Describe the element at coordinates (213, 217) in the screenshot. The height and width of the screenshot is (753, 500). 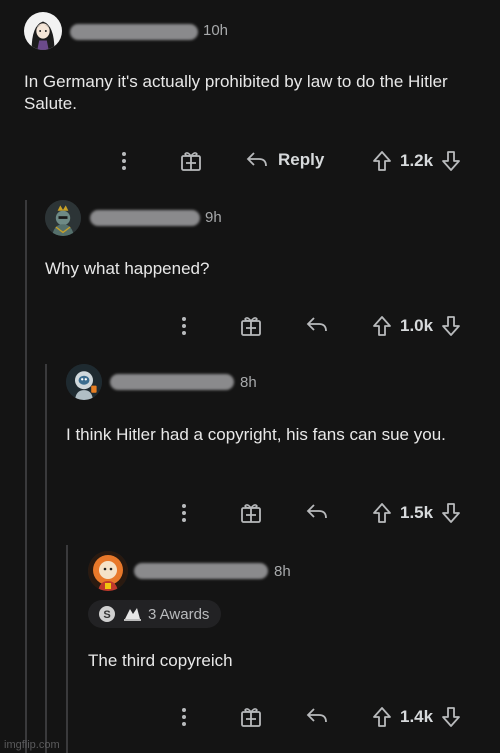
I see `comment-time: 9h` at that location.